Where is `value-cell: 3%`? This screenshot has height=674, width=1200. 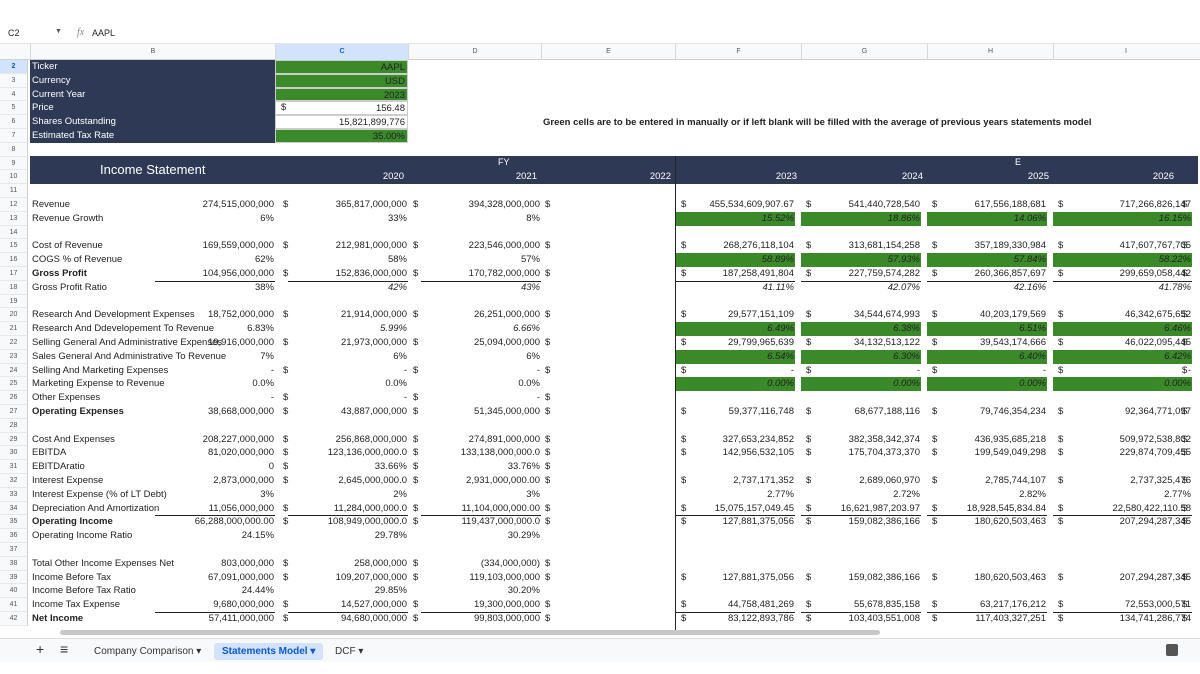 value-cell: 3% is located at coordinates (215, 495).